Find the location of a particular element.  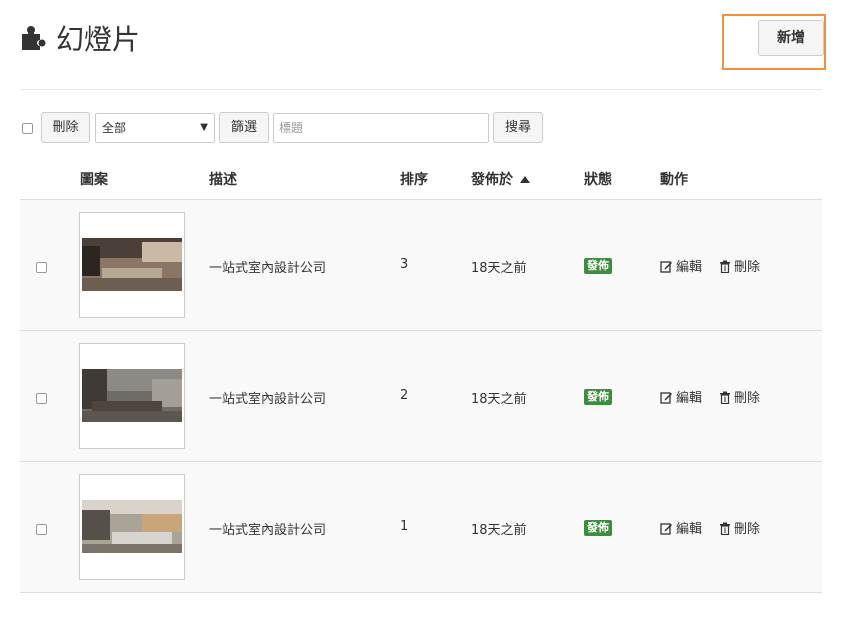

page-header: 幻燈片 新增 is located at coordinates (423, 52).